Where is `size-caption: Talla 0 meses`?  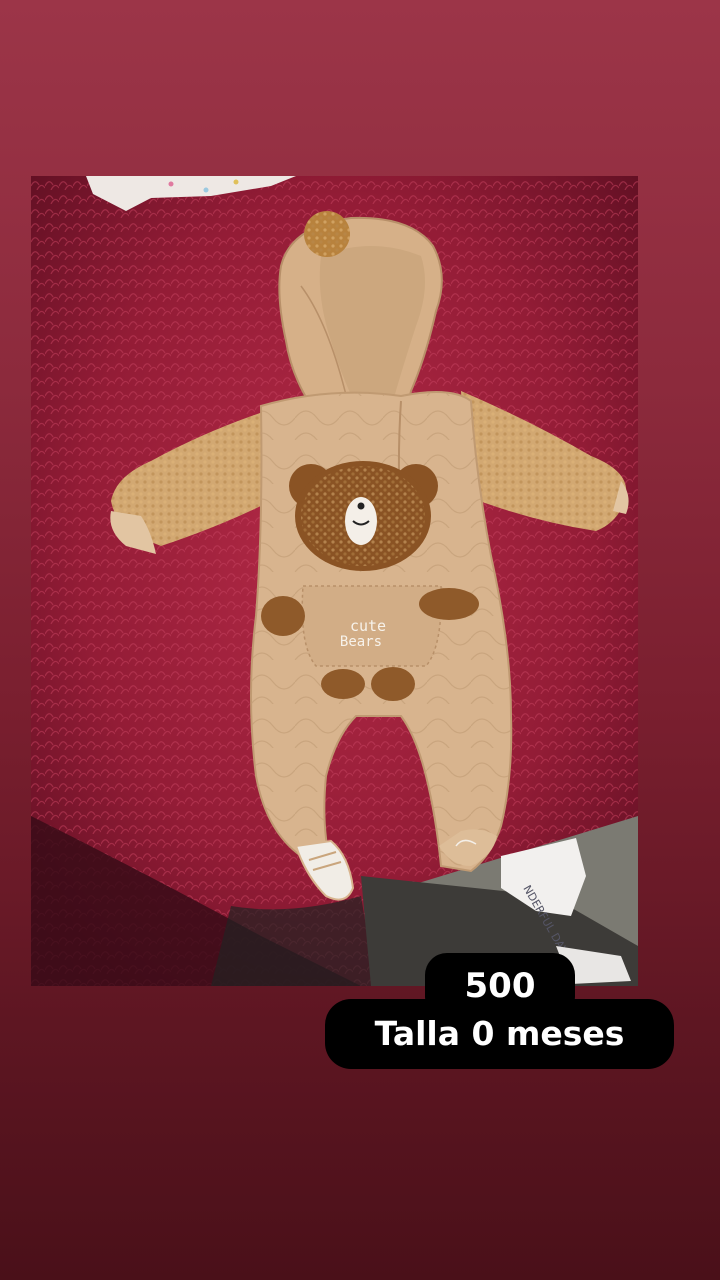 size-caption: Talla 0 meses is located at coordinates (499, 1034).